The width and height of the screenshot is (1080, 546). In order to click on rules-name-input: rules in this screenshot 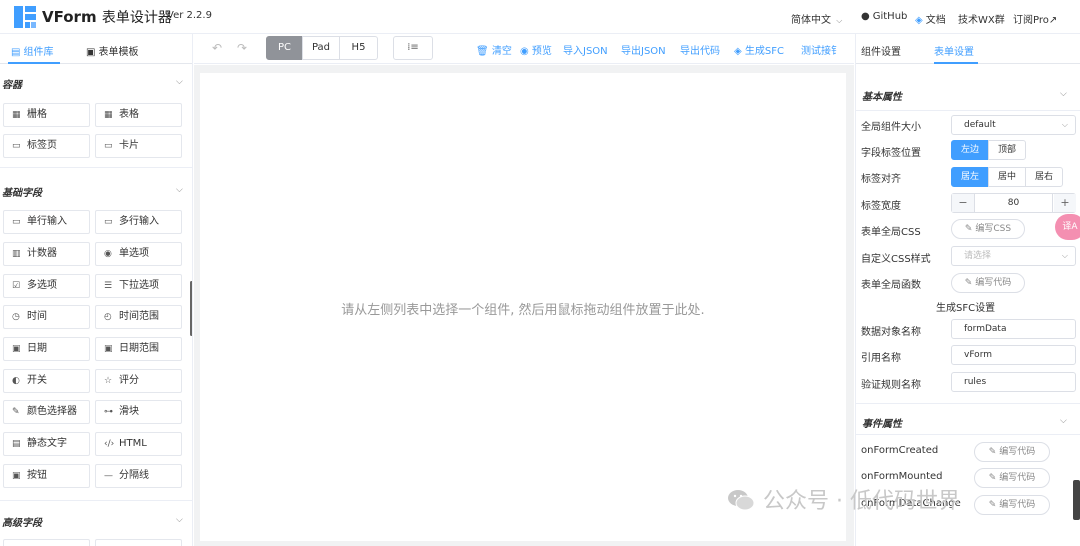, I will do `click(1013, 382)`.